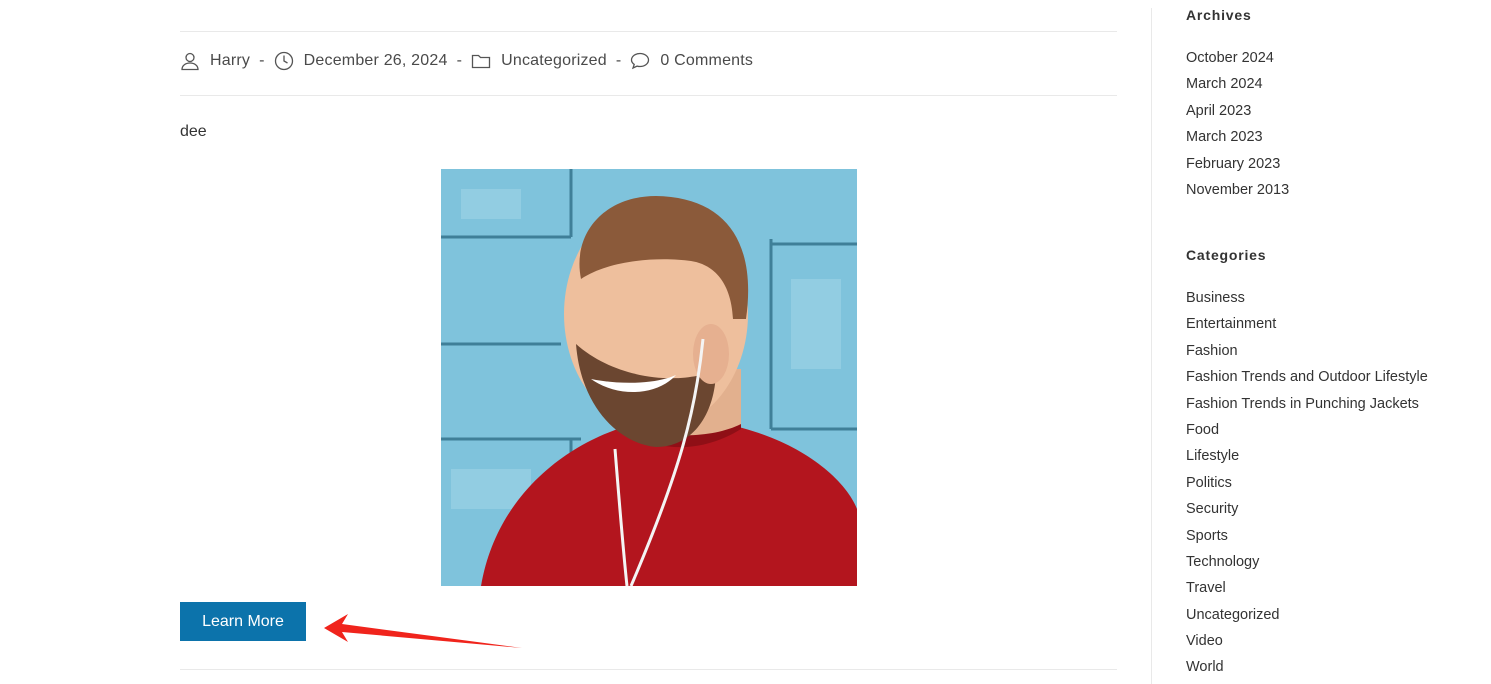 The image size is (1491, 684). I want to click on bottom-divider, so click(648, 669).